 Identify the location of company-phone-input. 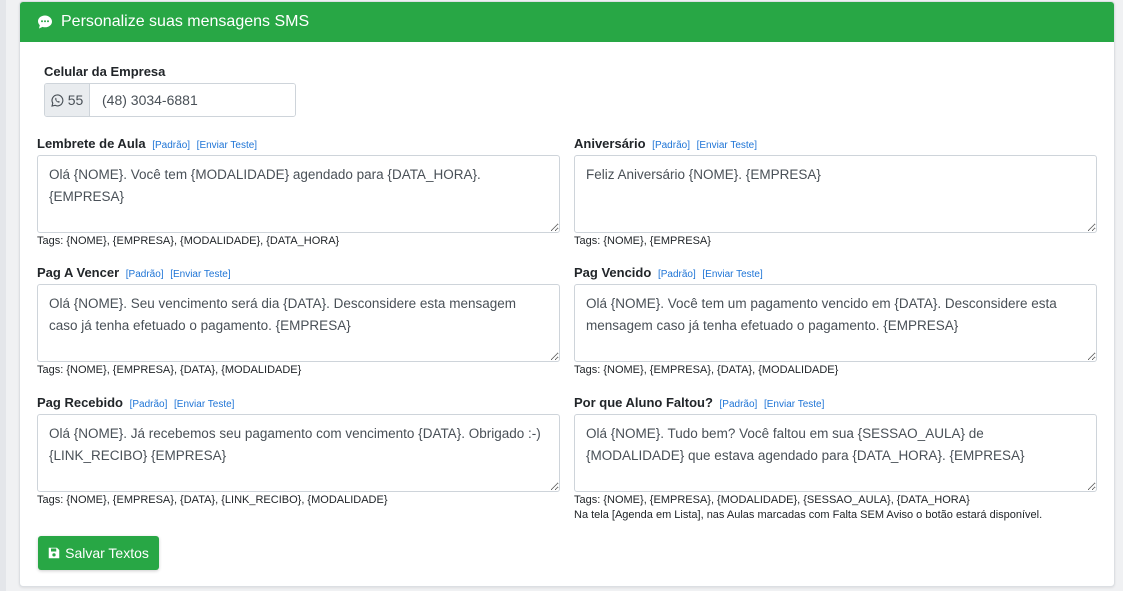
(192, 100).